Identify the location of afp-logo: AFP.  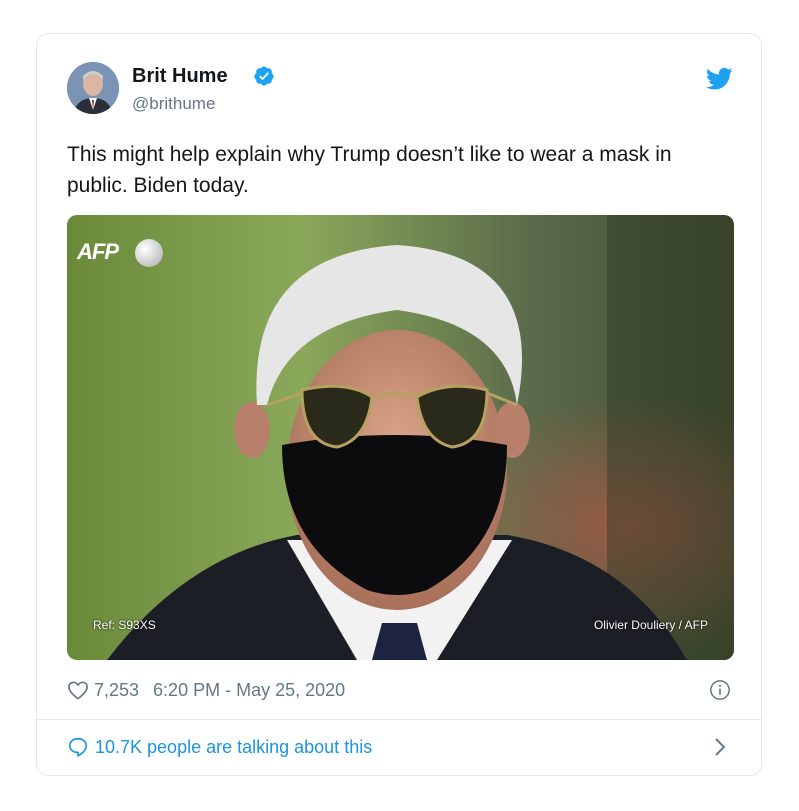
(98, 251).